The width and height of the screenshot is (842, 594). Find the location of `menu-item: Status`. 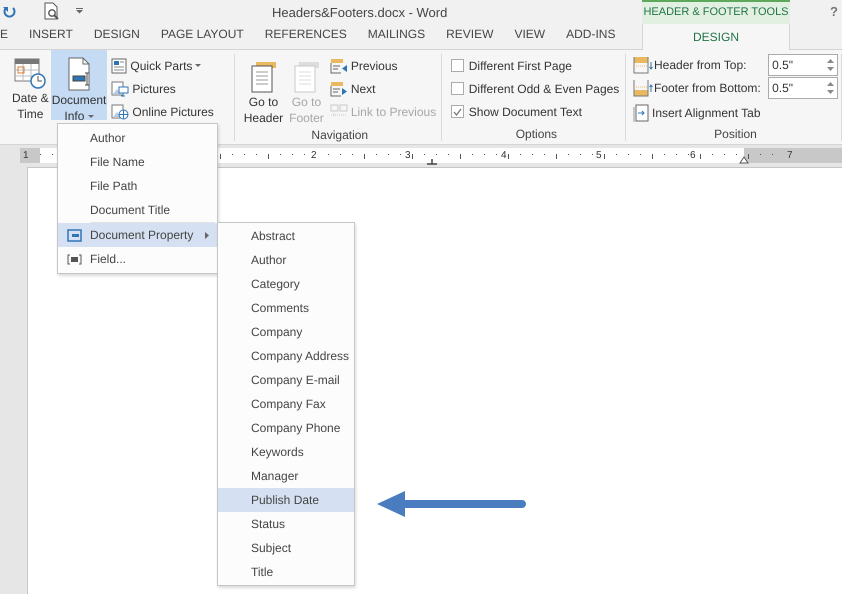

menu-item: Status is located at coordinates (286, 524).